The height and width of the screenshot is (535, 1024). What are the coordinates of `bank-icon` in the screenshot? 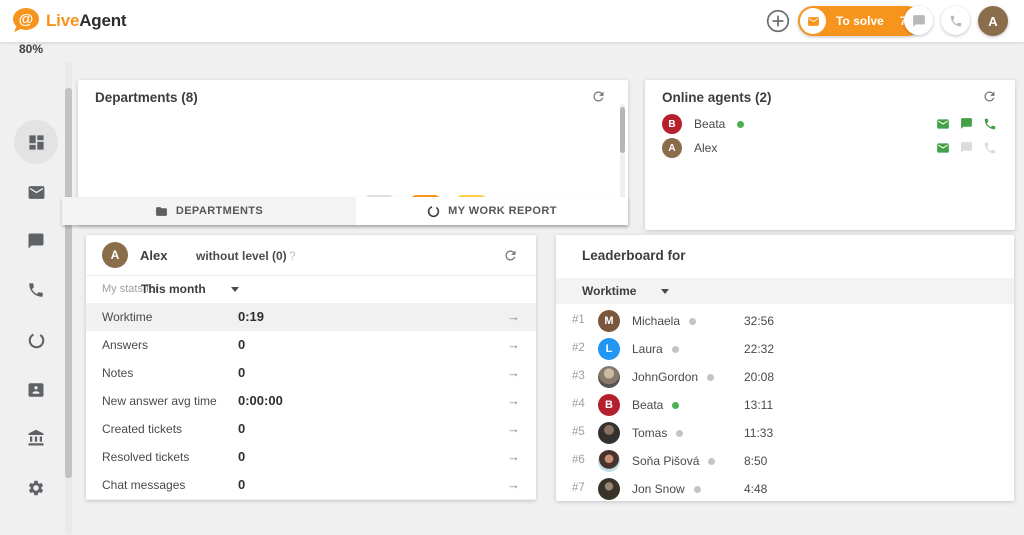 It's located at (36, 437).